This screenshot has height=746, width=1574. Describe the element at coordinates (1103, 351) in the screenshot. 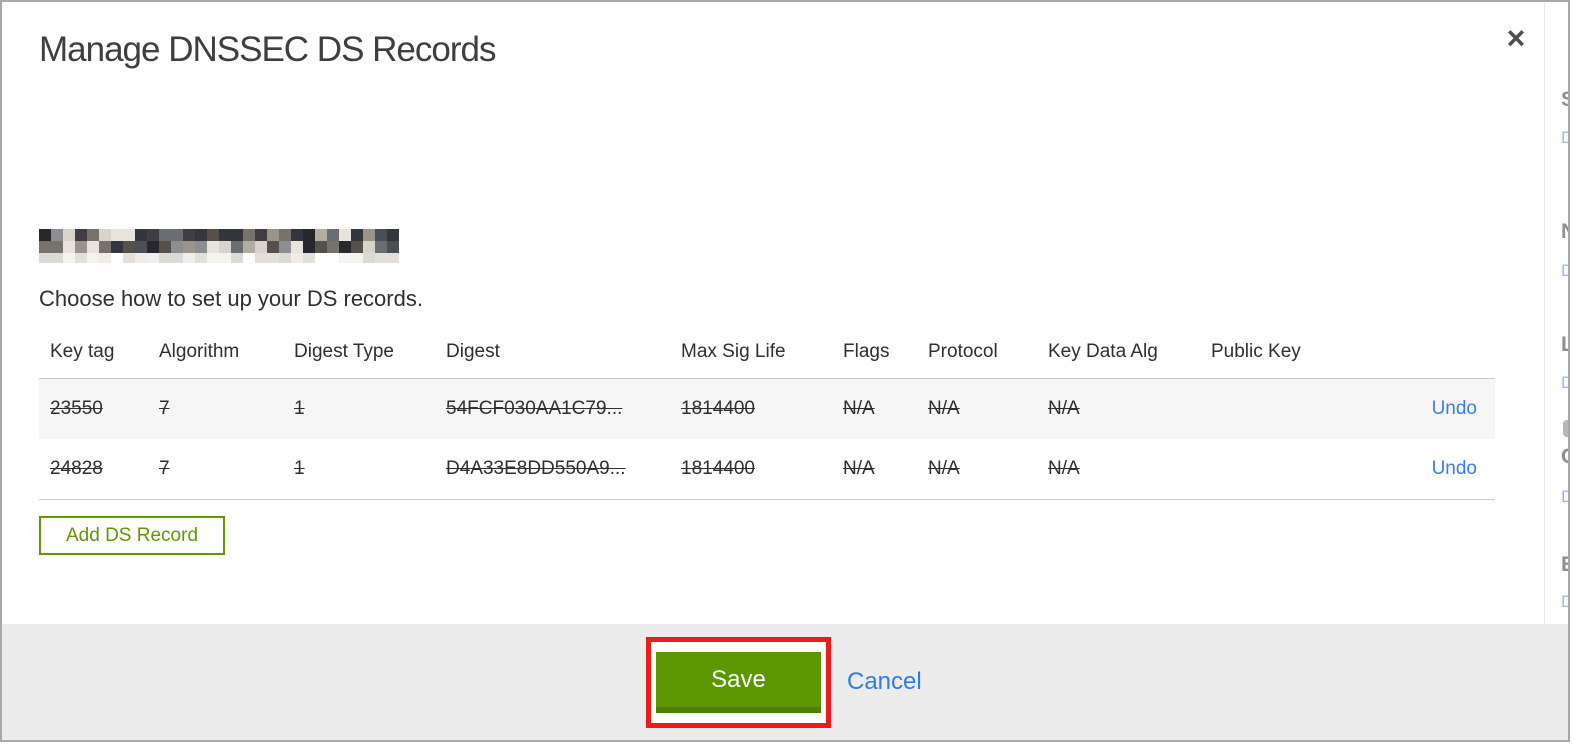

I see `column-header-key-data-alg: Key Data Alg` at that location.